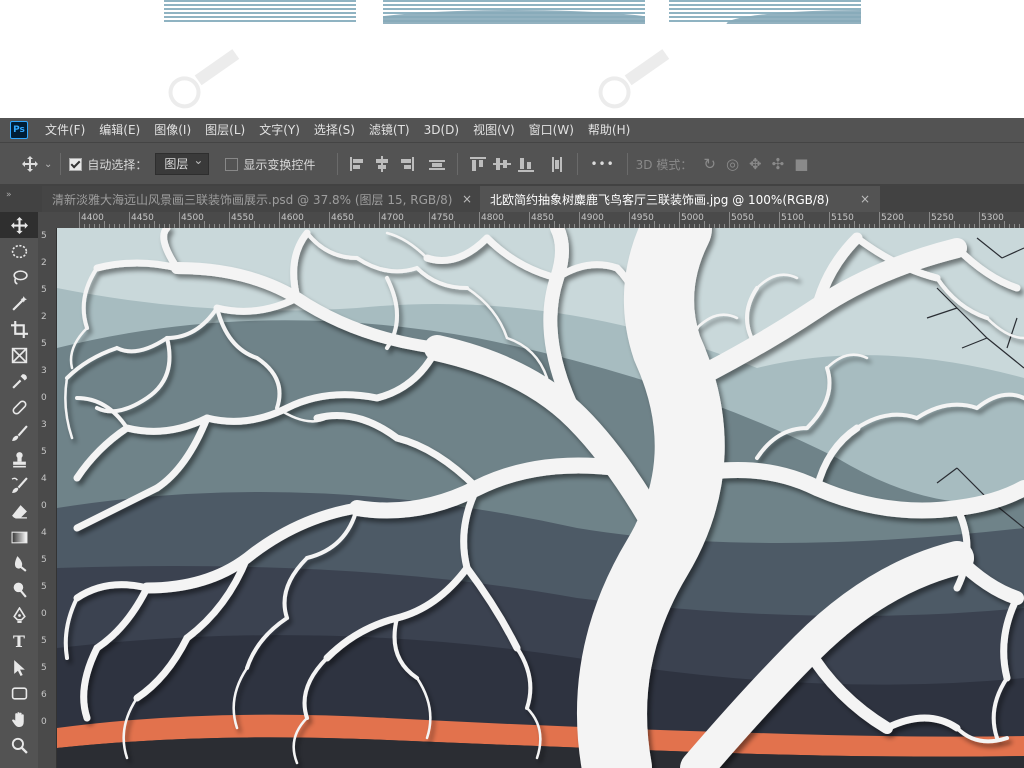  Describe the element at coordinates (602, 164) in the screenshot. I see `more-options-button: •••` at that location.